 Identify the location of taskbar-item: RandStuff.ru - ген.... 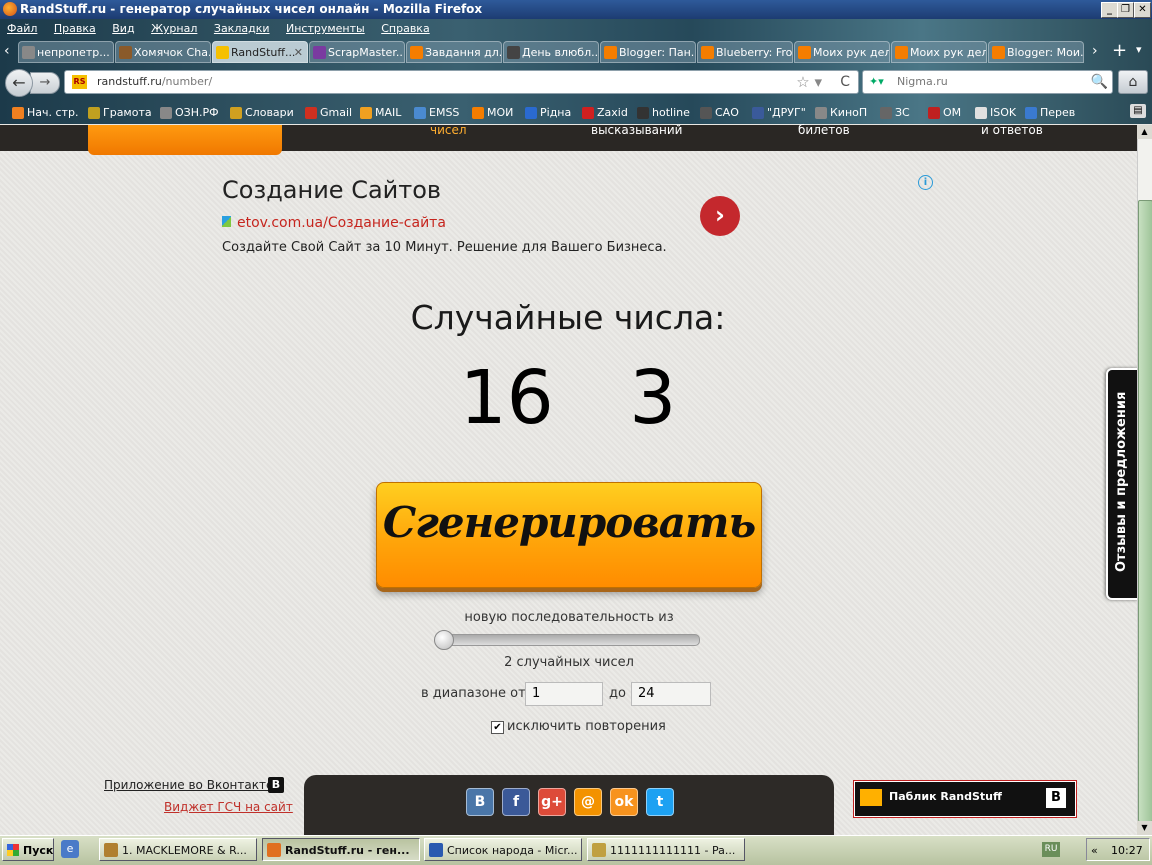
(341, 849).